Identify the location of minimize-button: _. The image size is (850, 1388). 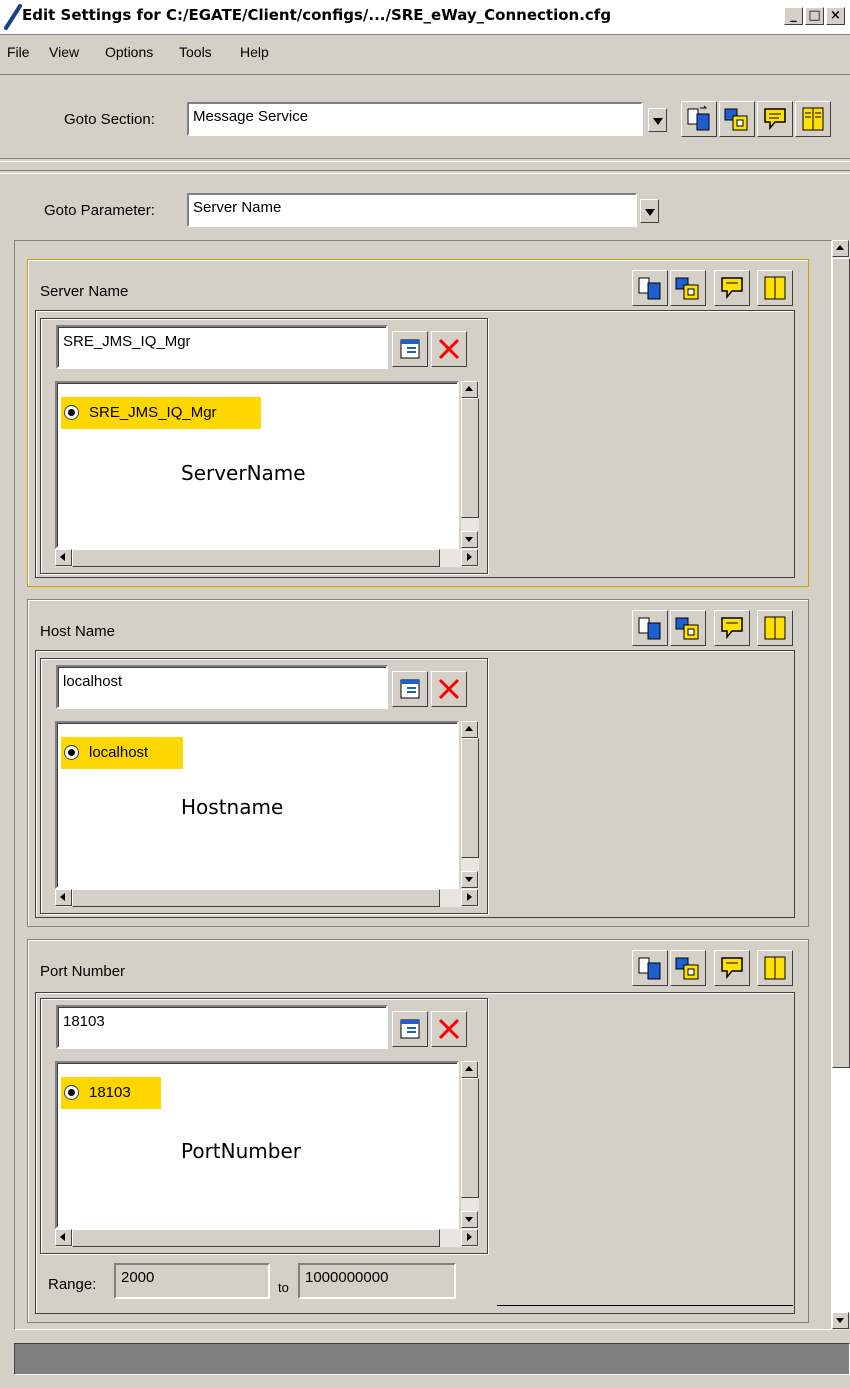
(793, 16).